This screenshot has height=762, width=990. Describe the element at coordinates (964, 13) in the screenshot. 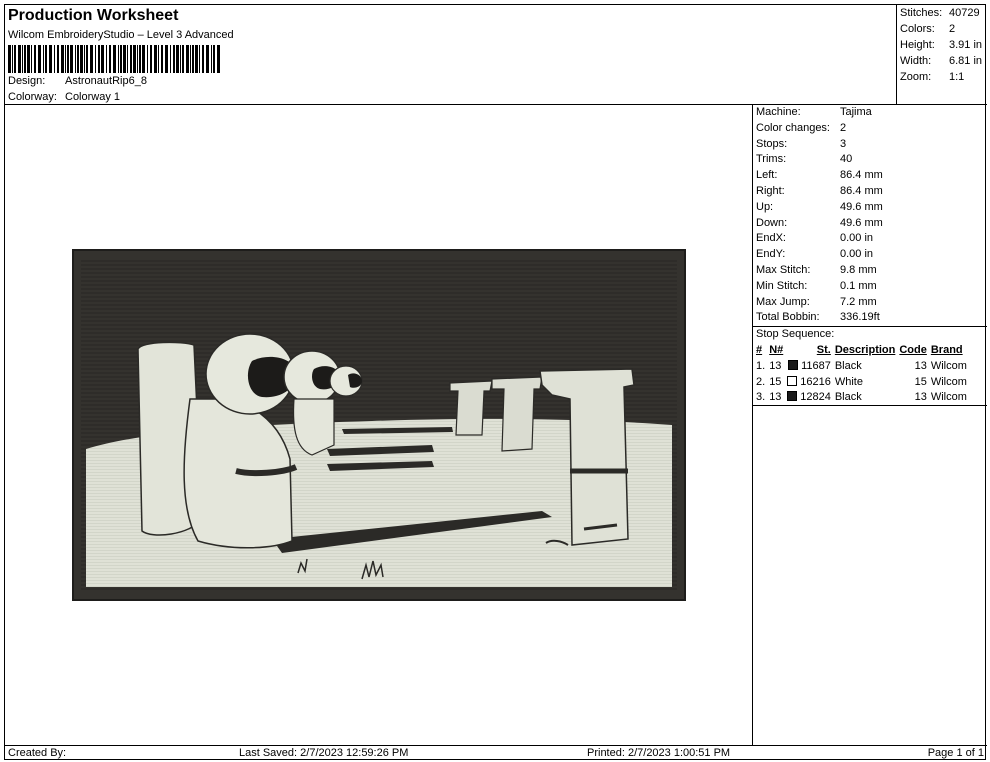

I see `stitches-value: 40729` at that location.